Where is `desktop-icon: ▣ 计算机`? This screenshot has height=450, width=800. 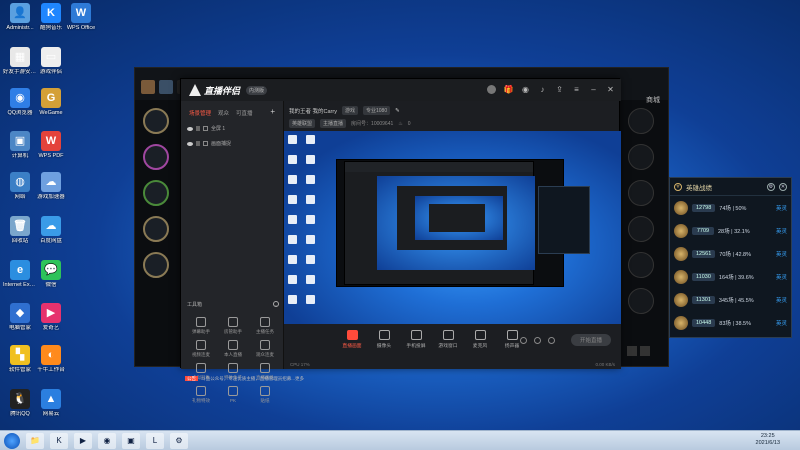
desktop-icon: ▣ 计算机 is located at coordinates (20, 145).